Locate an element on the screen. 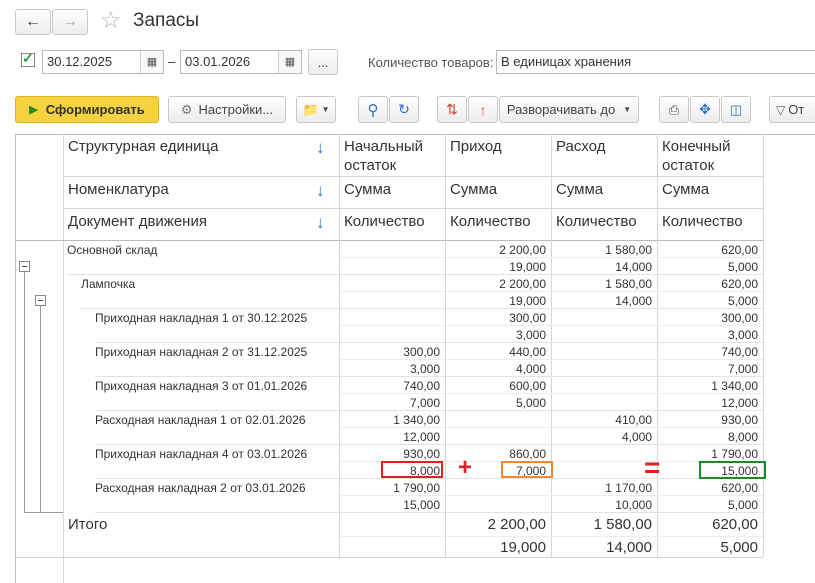  total-cell: 5,000 is located at coordinates (708, 548).